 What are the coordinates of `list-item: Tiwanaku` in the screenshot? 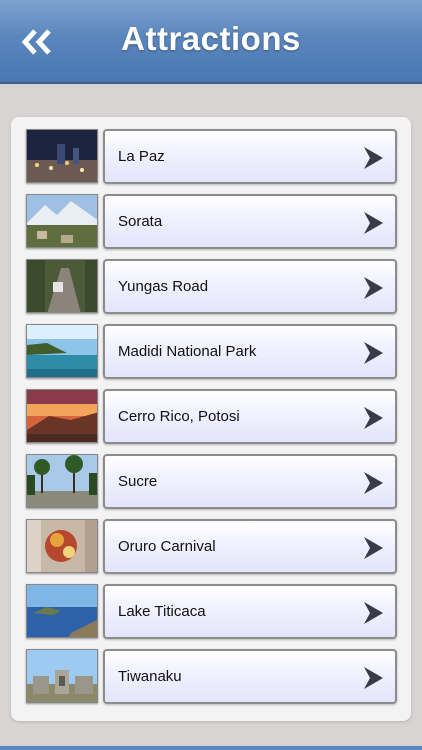 It's located at (211, 677).